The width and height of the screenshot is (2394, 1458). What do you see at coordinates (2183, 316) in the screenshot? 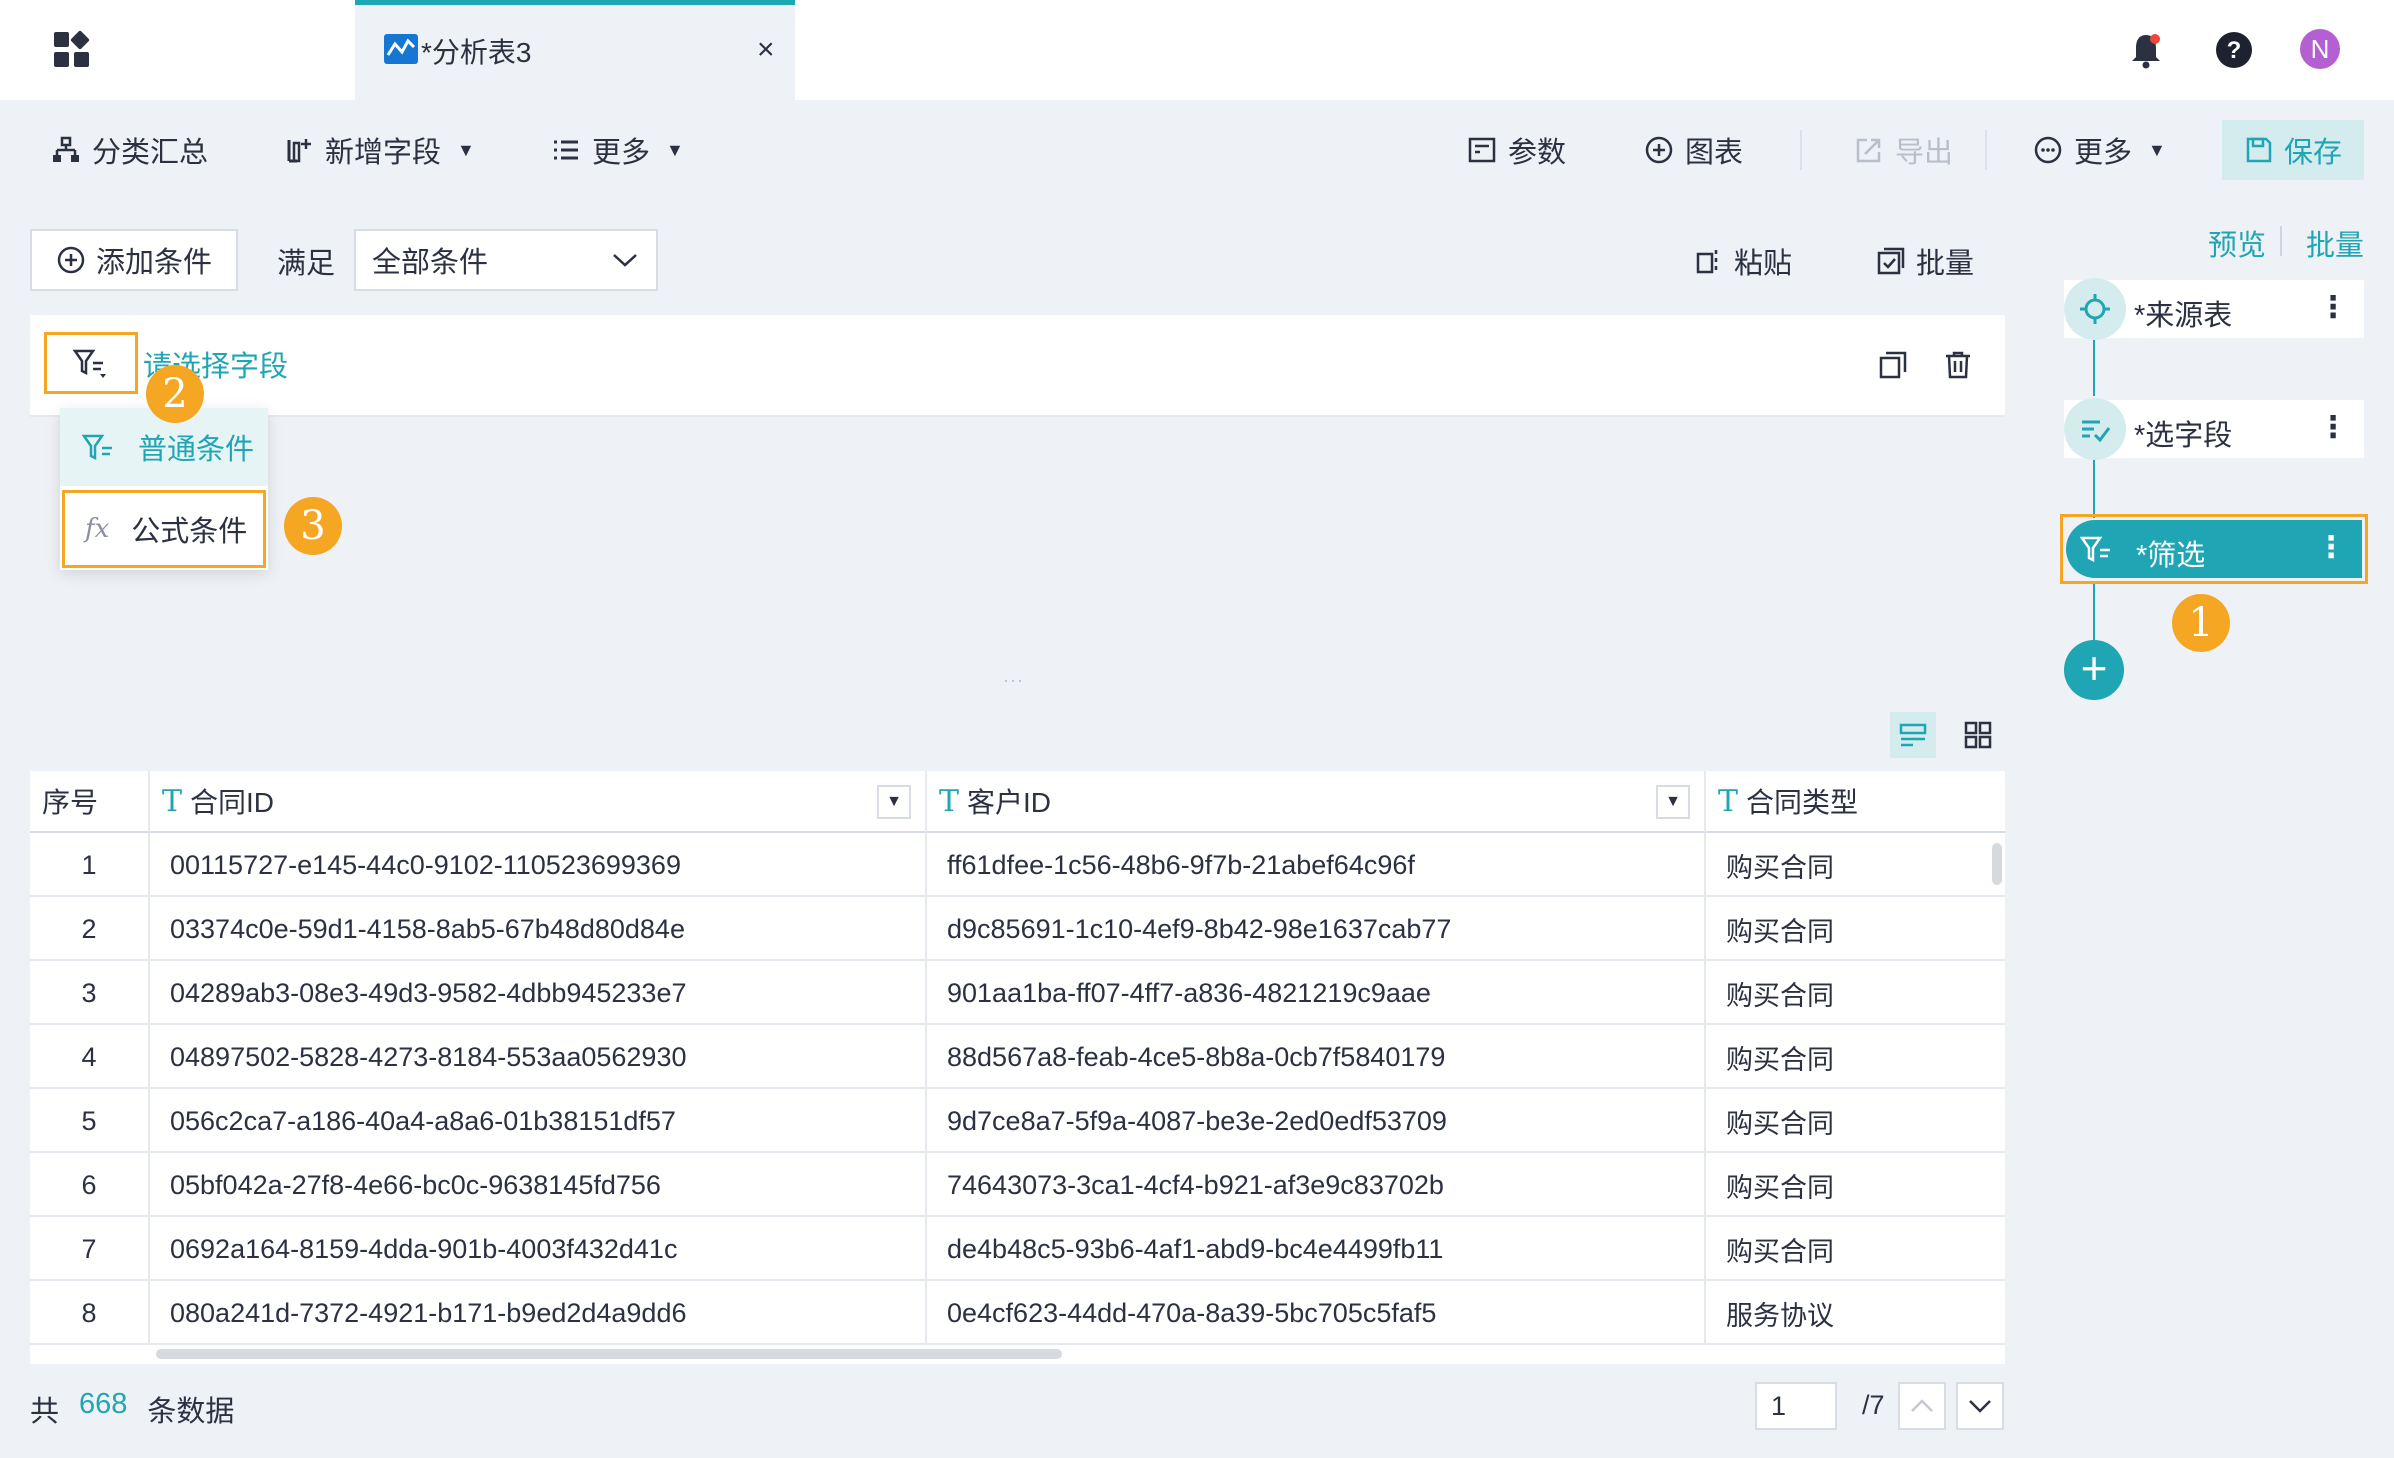
I see `flow-node-label: *来源表` at bounding box center [2183, 316].